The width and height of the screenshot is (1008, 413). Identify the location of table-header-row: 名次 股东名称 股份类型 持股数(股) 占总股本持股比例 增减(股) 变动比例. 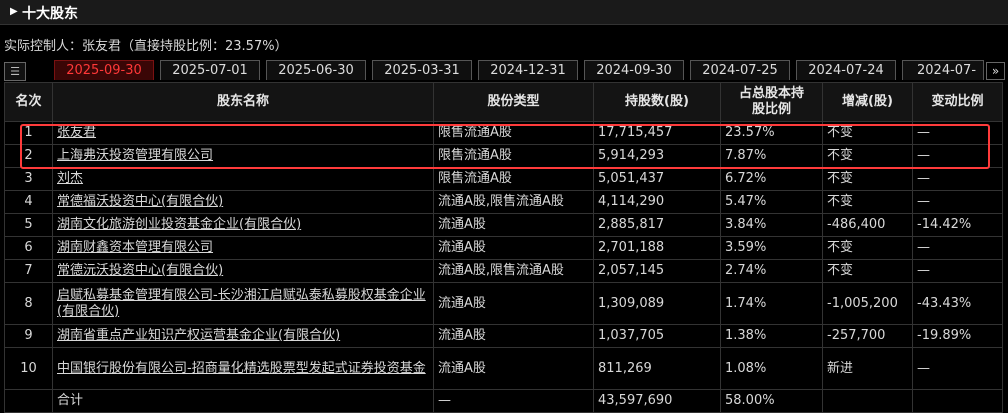
(503, 102).